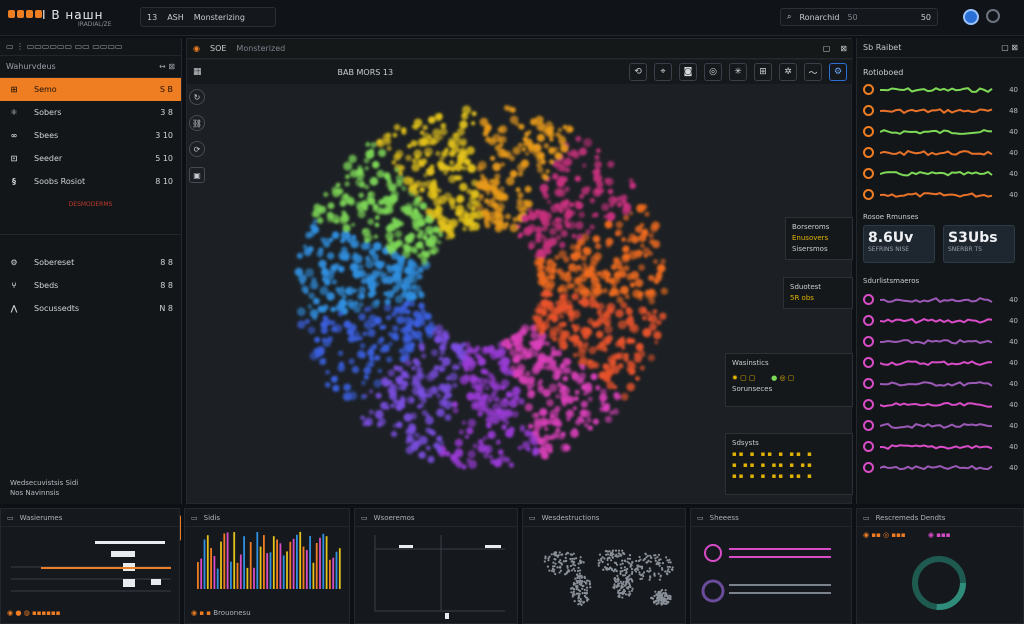 This screenshot has width=1024, height=624. Describe the element at coordinates (197, 123) in the screenshot. I see `link-icon: ⛓` at that location.